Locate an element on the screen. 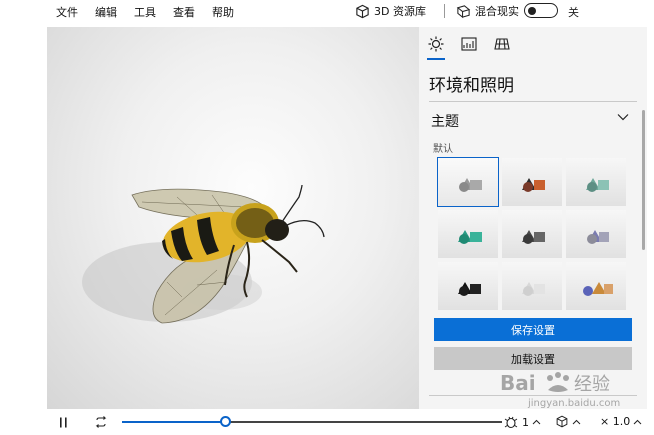 Image resolution: width=654 pixels, height=435 pixels. view-mode-button is located at coordinates (568, 421).